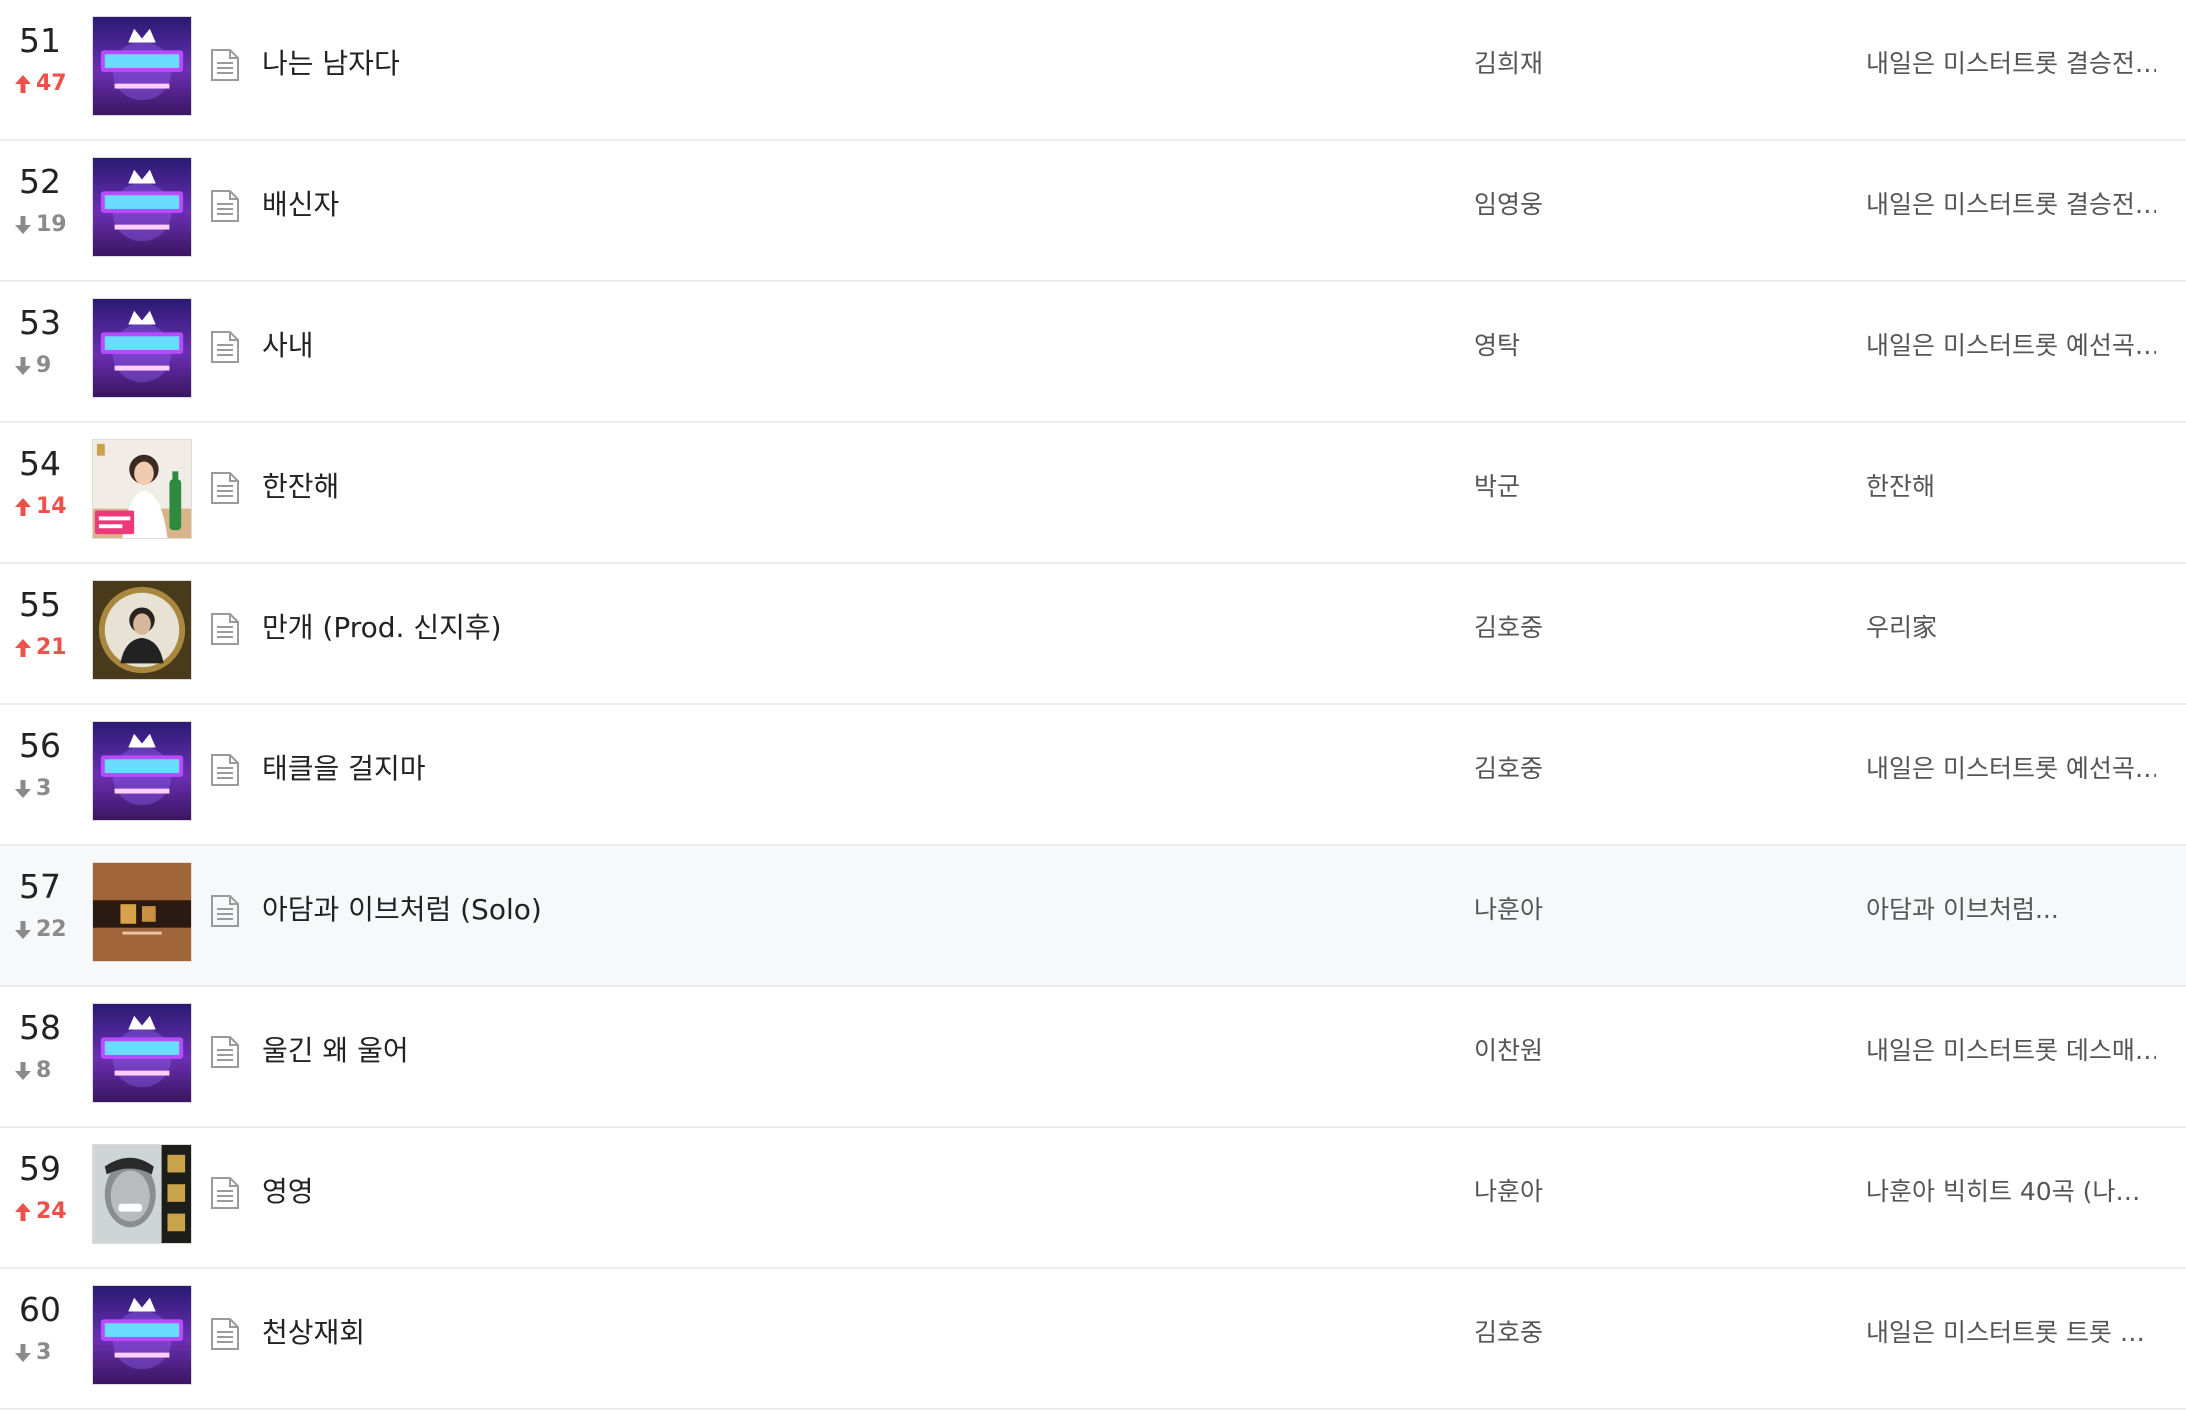 The image size is (2186, 1416). I want to click on rank-change: 22, so click(40, 930).